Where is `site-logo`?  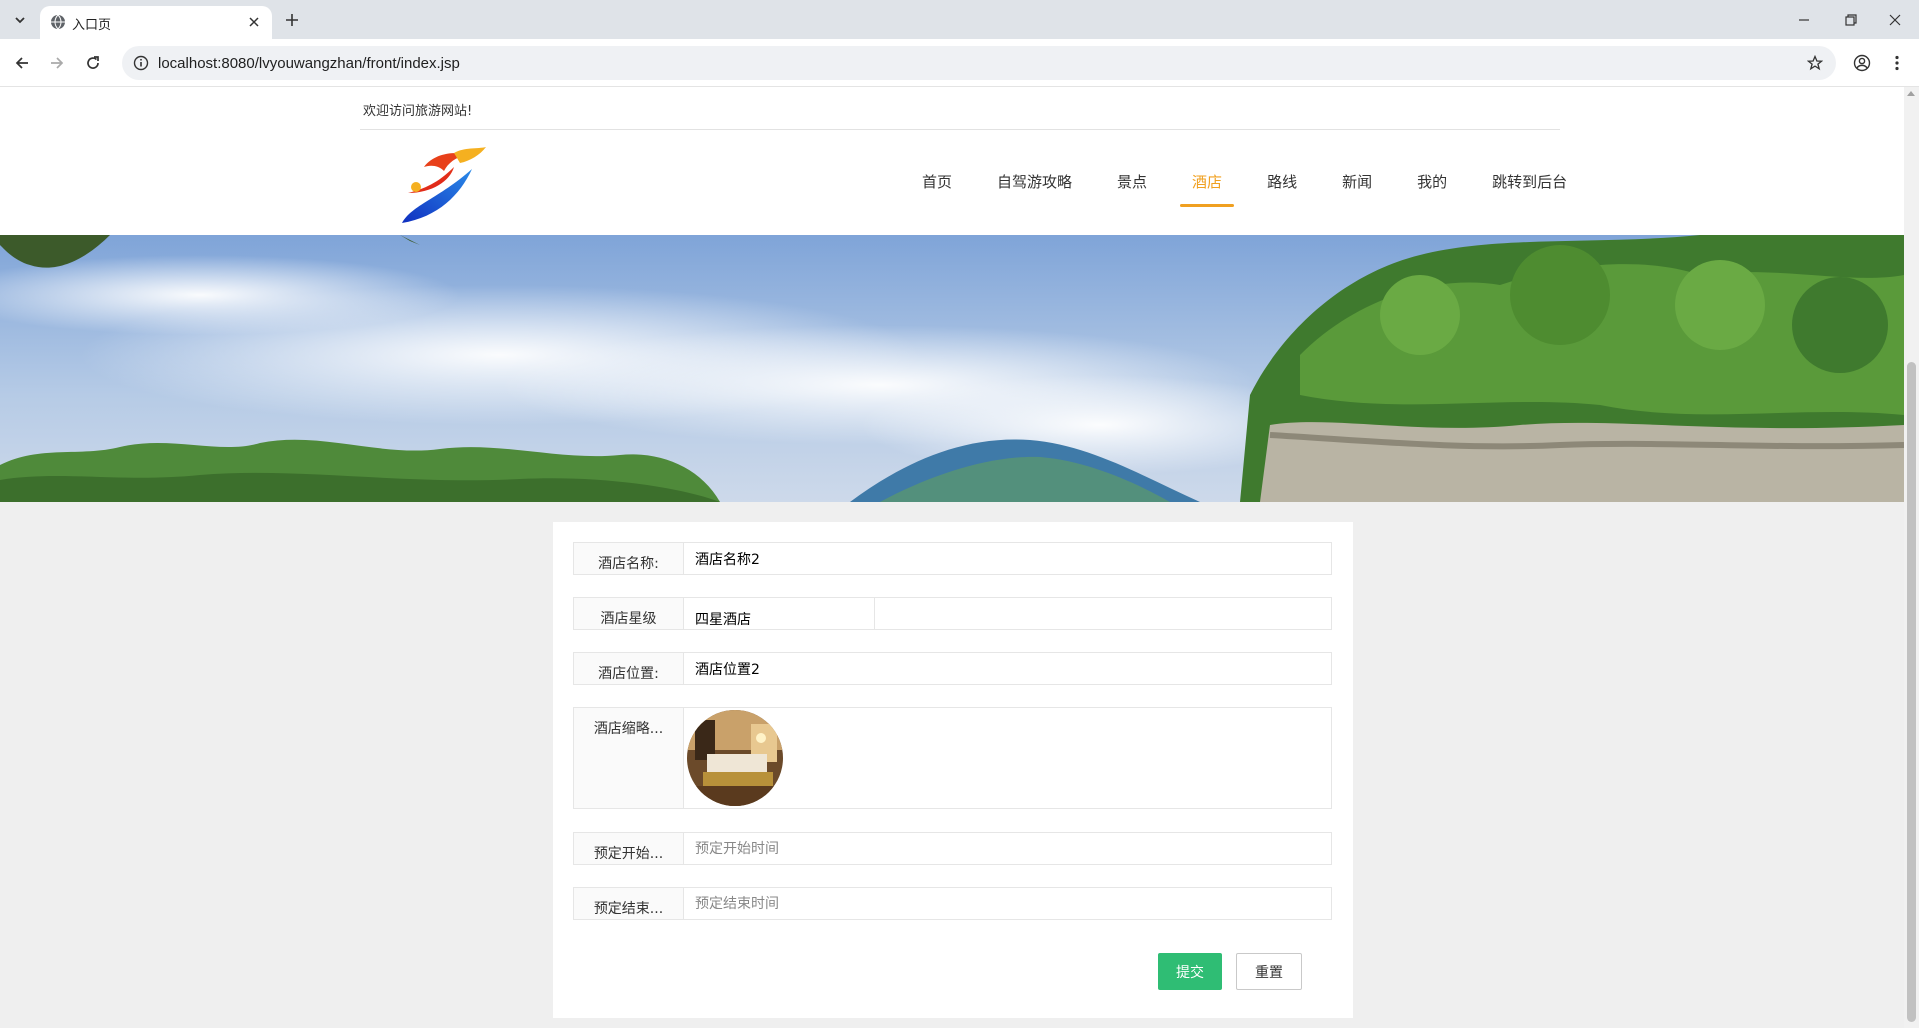 site-logo is located at coordinates (444, 188).